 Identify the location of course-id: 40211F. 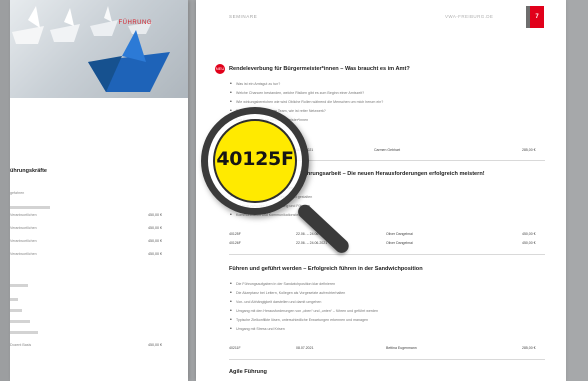
(235, 348).